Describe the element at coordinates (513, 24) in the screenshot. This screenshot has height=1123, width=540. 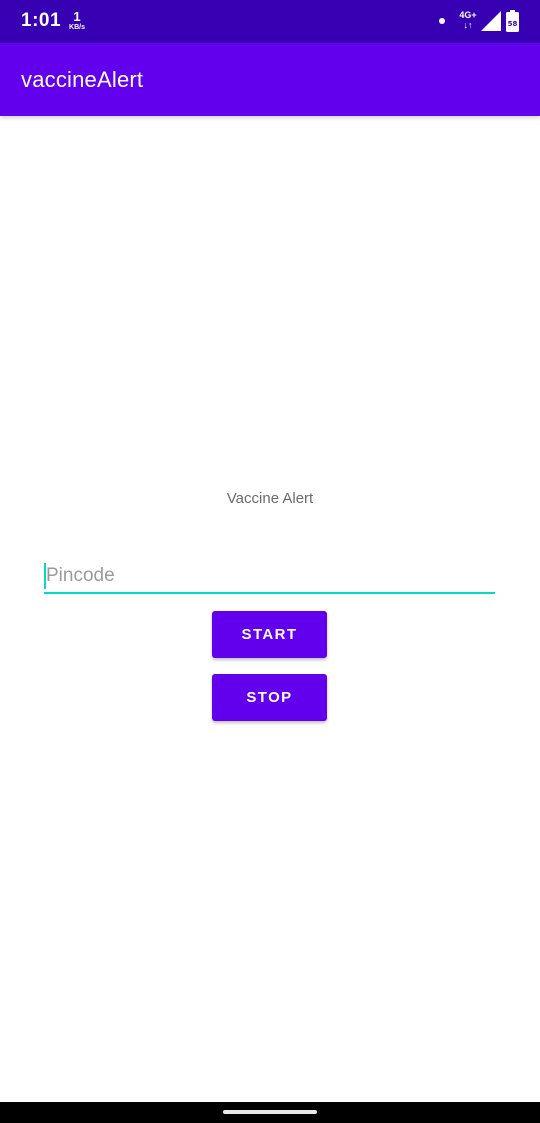
I see `battery-level-text: 58` at that location.